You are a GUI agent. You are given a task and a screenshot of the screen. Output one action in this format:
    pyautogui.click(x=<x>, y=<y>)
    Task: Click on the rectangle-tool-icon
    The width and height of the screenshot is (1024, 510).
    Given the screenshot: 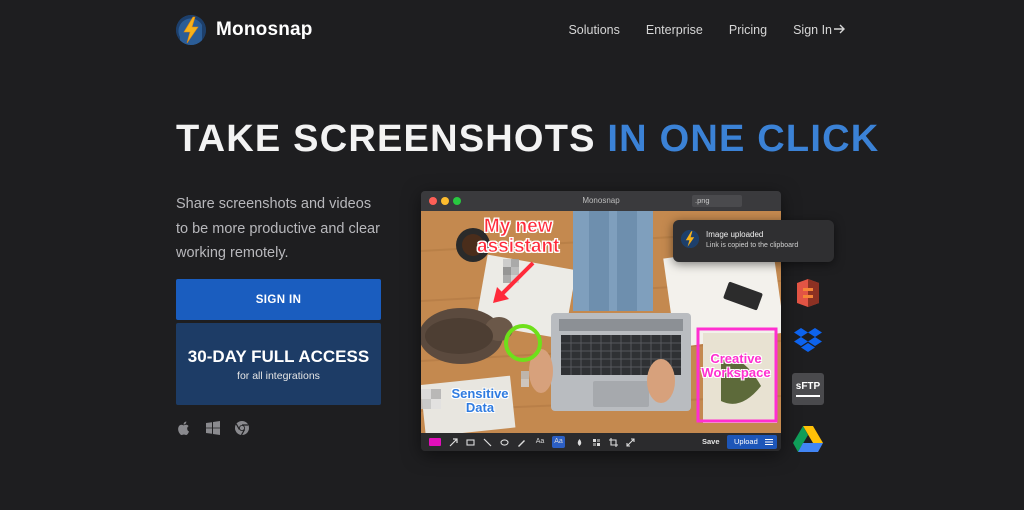 What is the action you would take?
    pyautogui.click(x=470, y=442)
    